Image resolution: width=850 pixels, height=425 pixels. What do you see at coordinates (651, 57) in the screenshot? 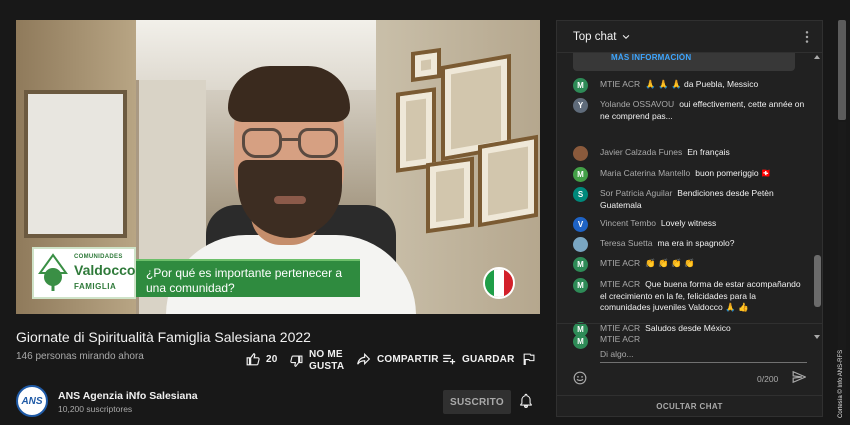
I see `banner-link: MÁS INFORMACIÓN` at bounding box center [651, 57].